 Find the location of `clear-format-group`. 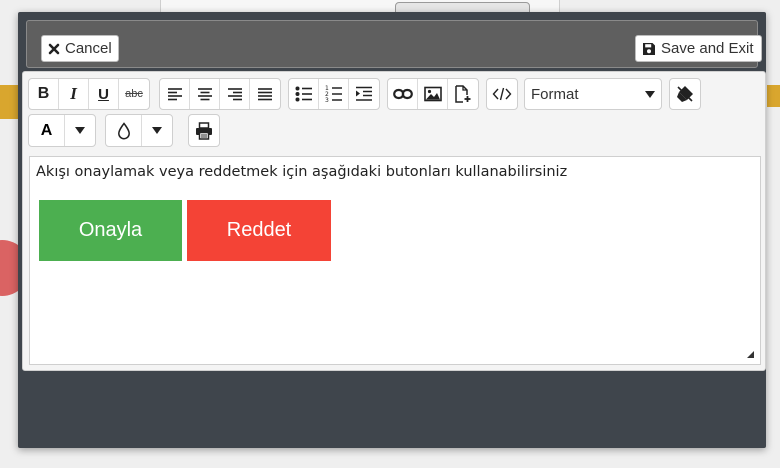

clear-format-group is located at coordinates (685, 94).